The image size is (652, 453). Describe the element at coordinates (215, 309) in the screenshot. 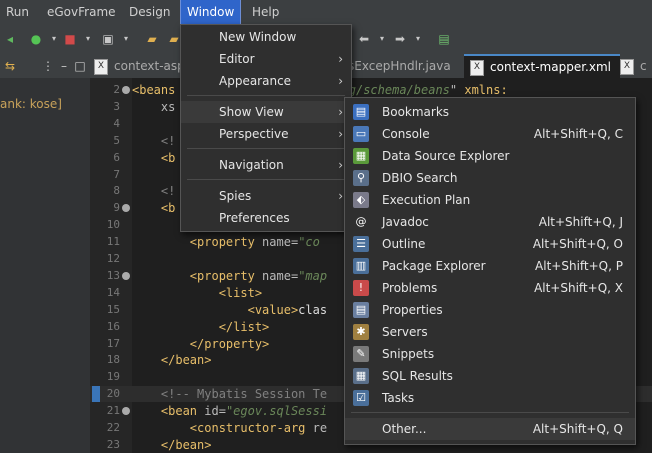

I see `code-token: <value>` at that location.